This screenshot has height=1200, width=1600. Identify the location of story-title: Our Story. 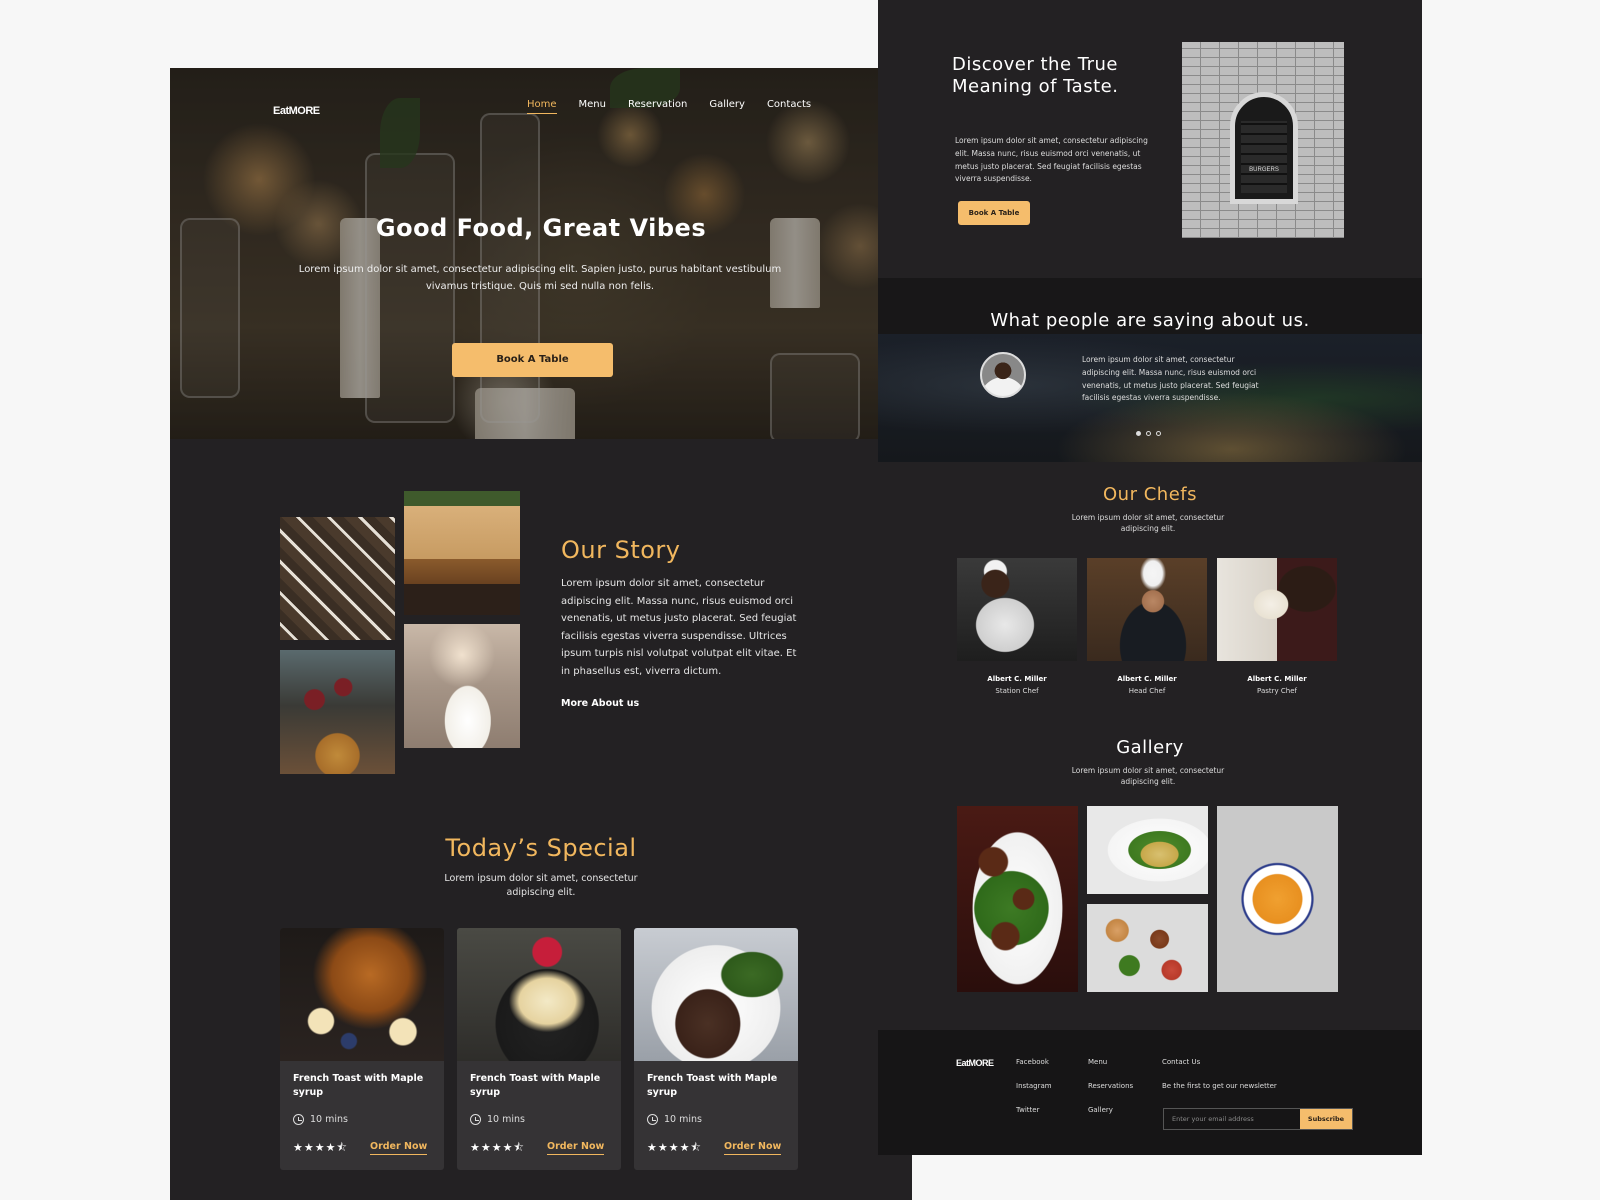
(621, 550).